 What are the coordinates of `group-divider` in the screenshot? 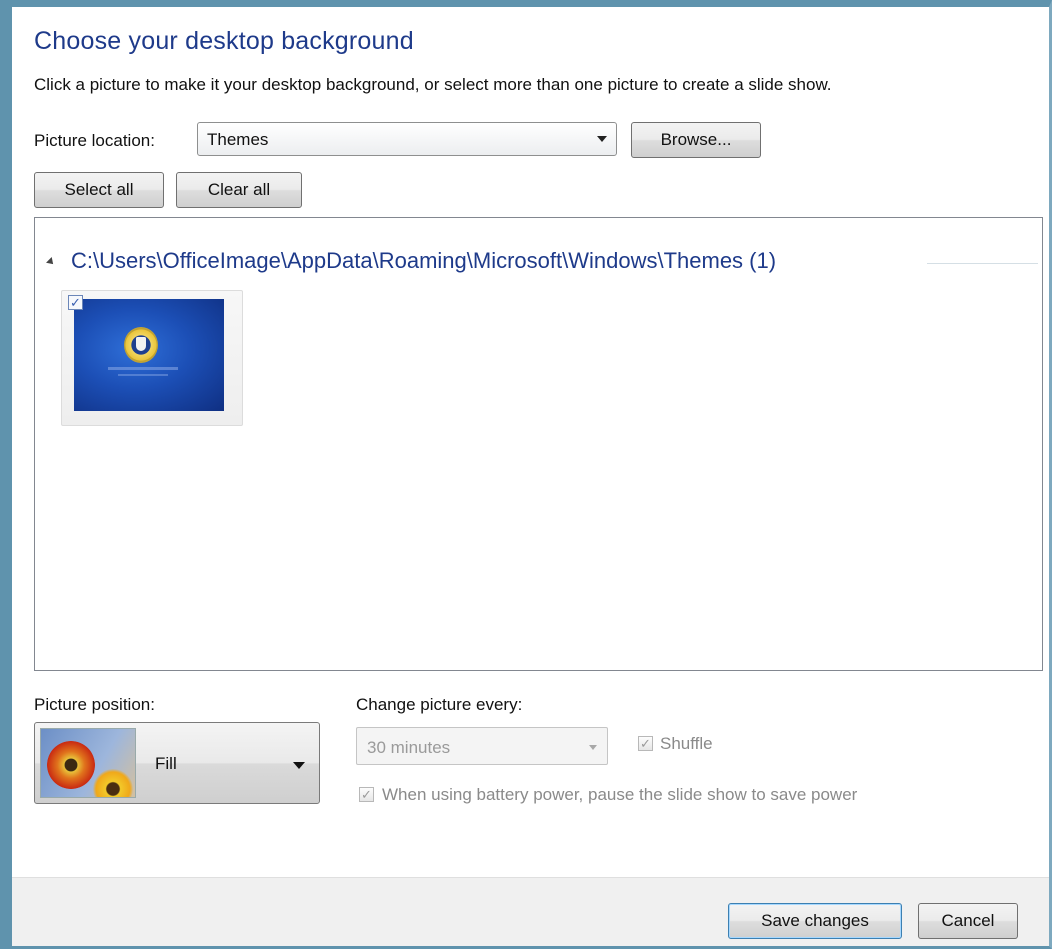 It's located at (982, 263).